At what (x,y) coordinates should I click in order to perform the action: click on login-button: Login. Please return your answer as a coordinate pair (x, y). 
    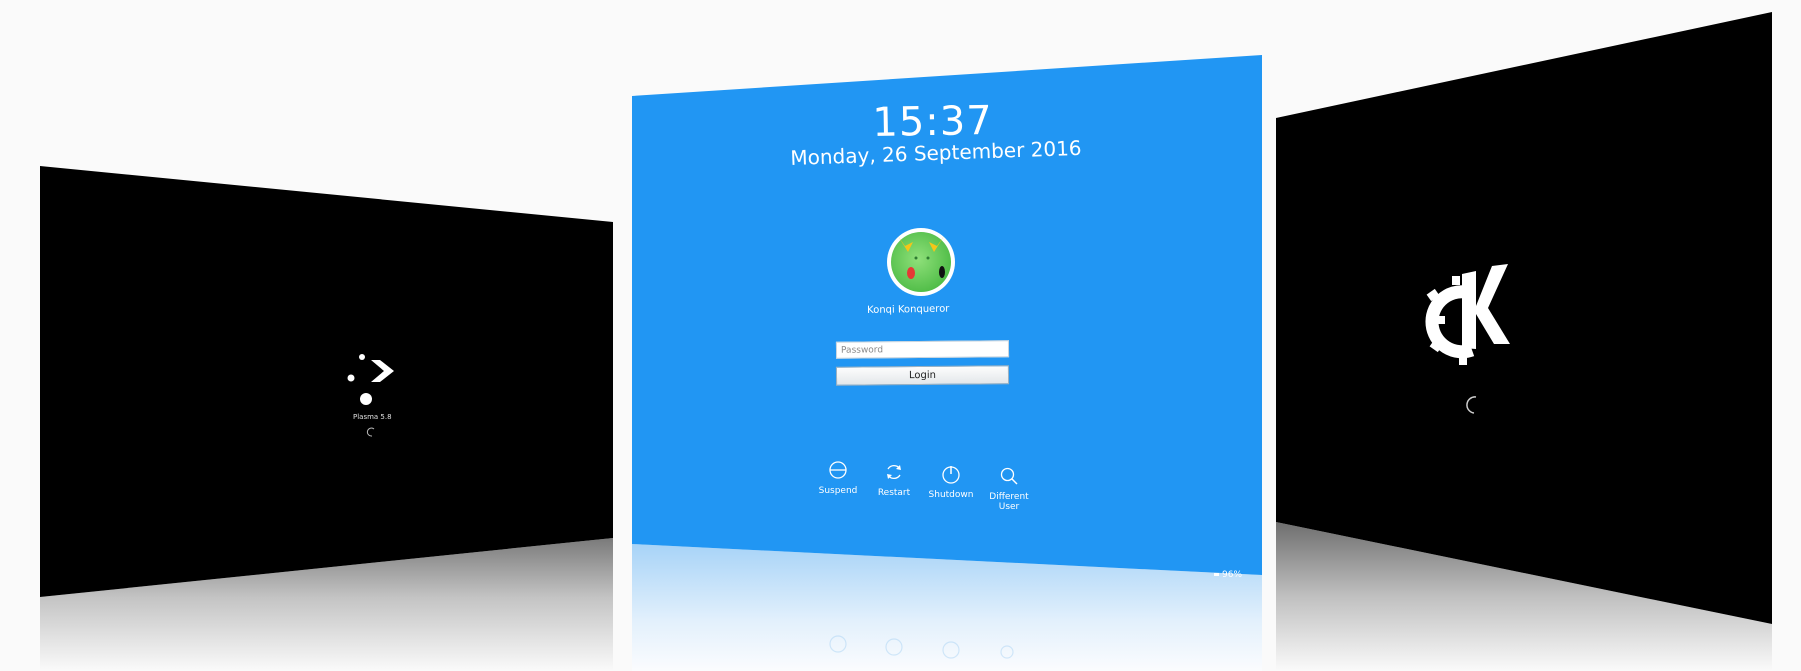
    Looking at the image, I should click on (922, 375).